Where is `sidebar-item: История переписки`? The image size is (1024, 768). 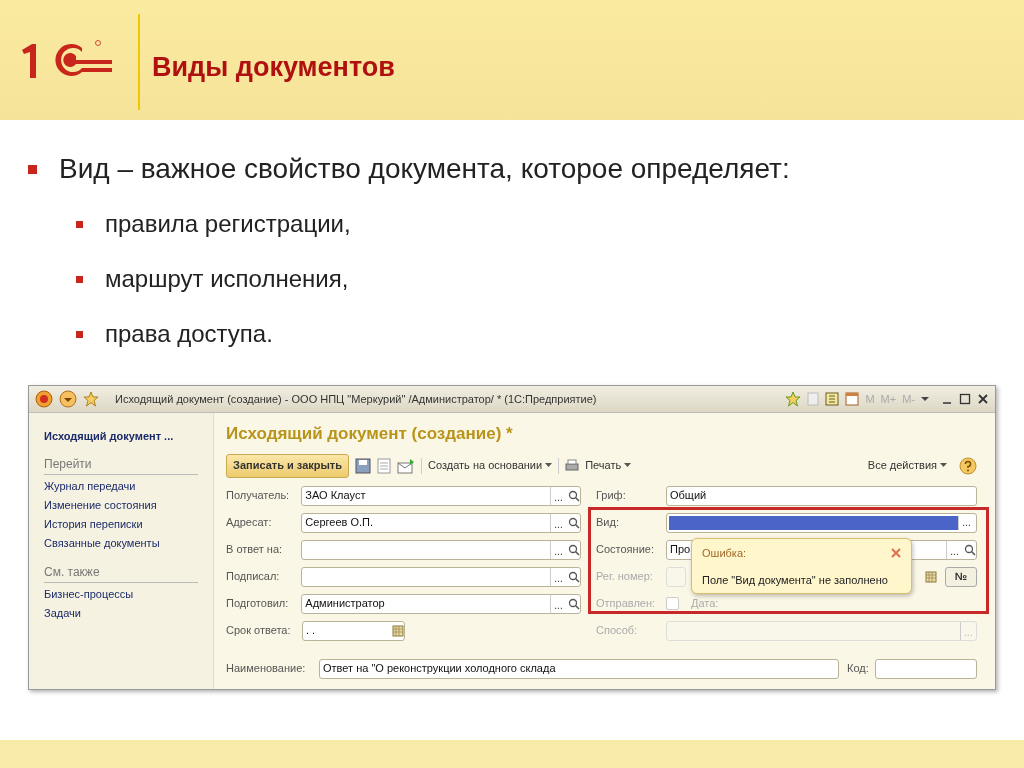
sidebar-item: История переписки is located at coordinates (121, 524).